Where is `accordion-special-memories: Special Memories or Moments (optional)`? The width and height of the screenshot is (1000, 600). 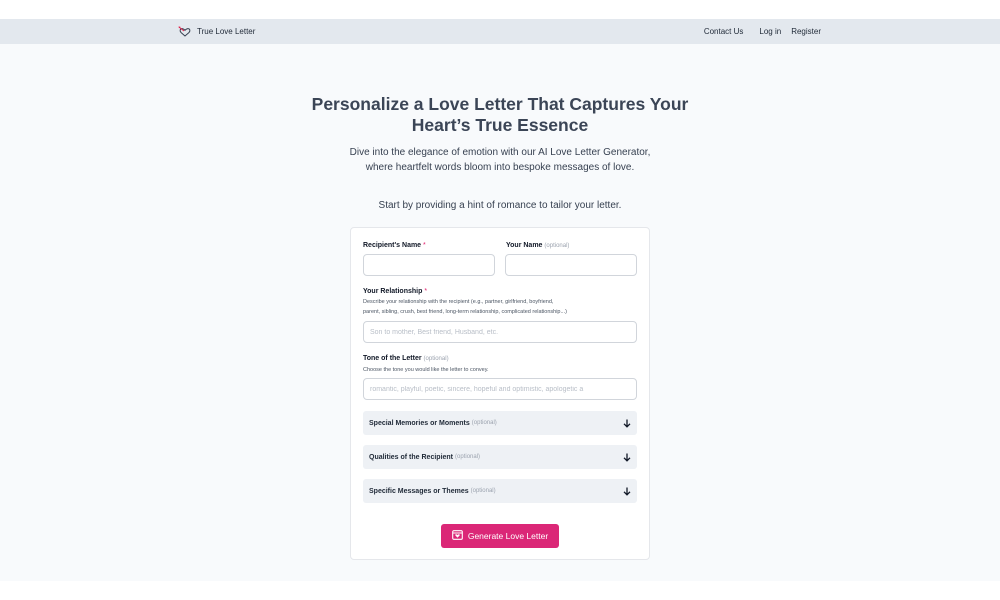 accordion-special-memories: Special Memories or Moments (optional) is located at coordinates (500, 423).